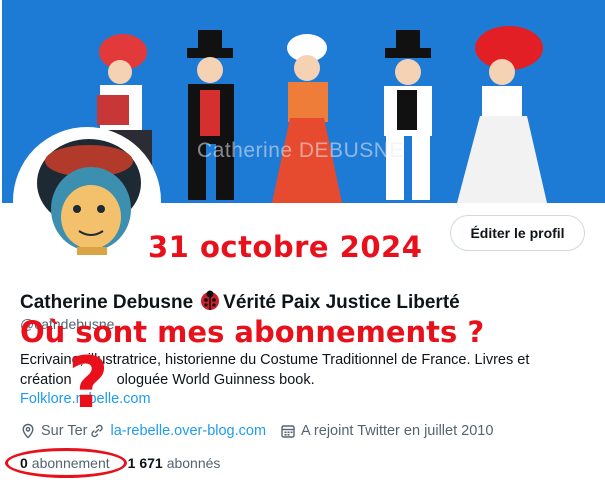 The image size is (605, 480). I want to click on edit-profile-button: Éditer le profil, so click(517, 233).